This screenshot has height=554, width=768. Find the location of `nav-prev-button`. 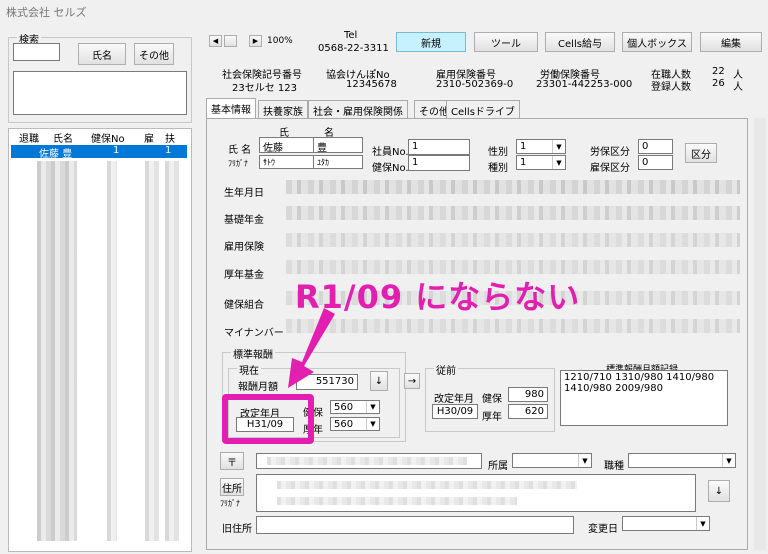

nav-prev-button is located at coordinates (230, 41).